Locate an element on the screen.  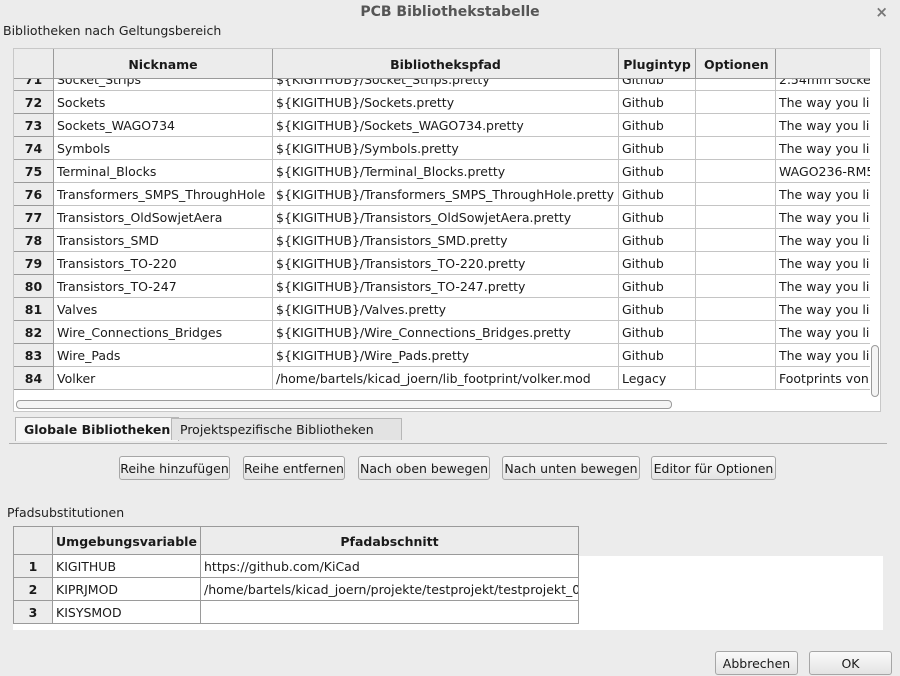
column-header-variable: Umgebungsvariable is located at coordinates (127, 541).